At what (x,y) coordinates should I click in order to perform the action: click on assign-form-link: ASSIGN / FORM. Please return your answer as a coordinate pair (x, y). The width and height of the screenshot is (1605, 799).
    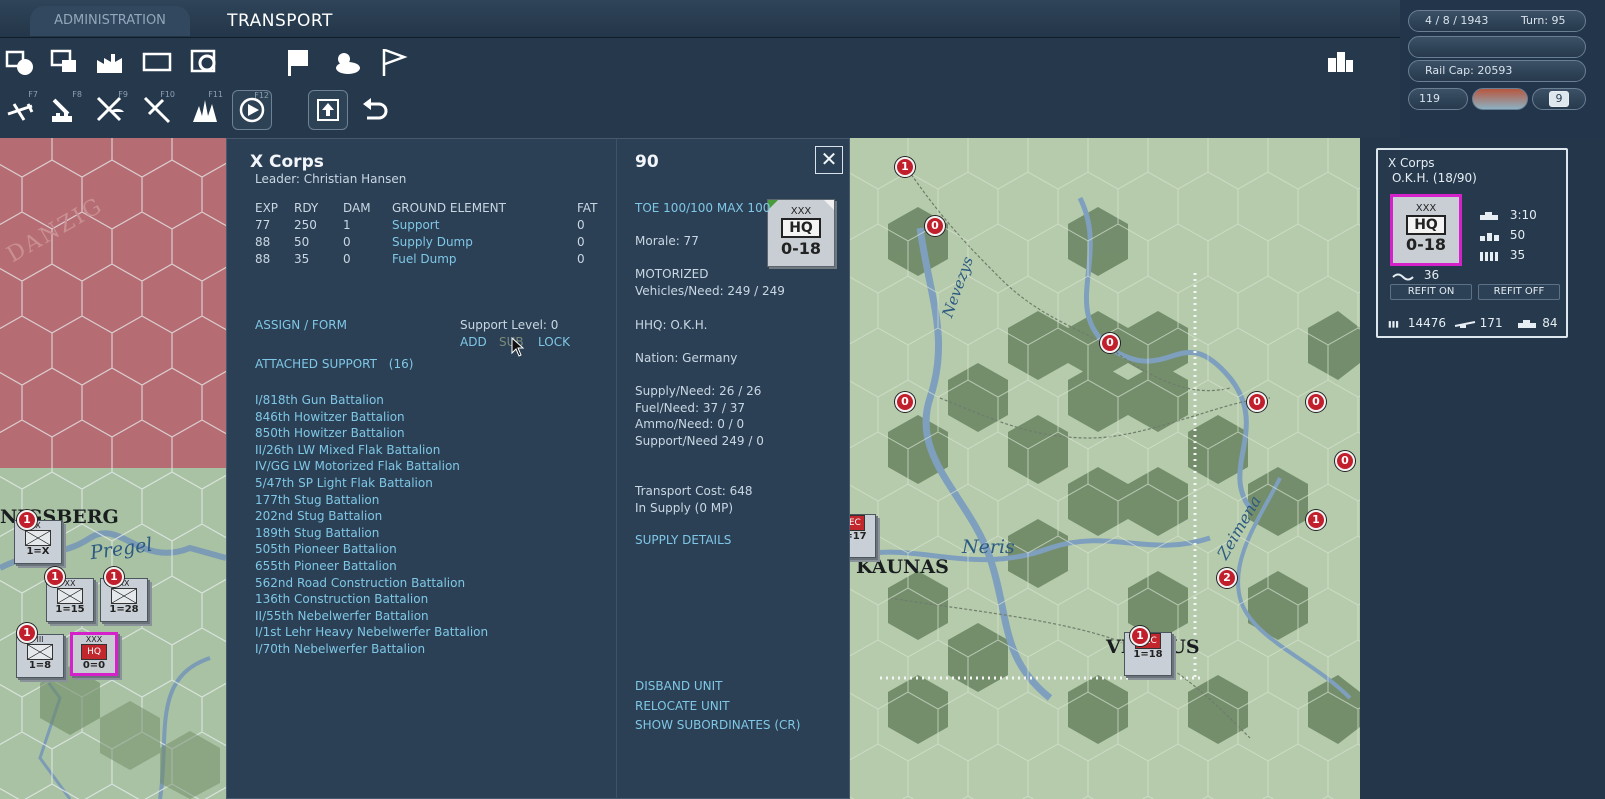
    Looking at the image, I should click on (301, 325).